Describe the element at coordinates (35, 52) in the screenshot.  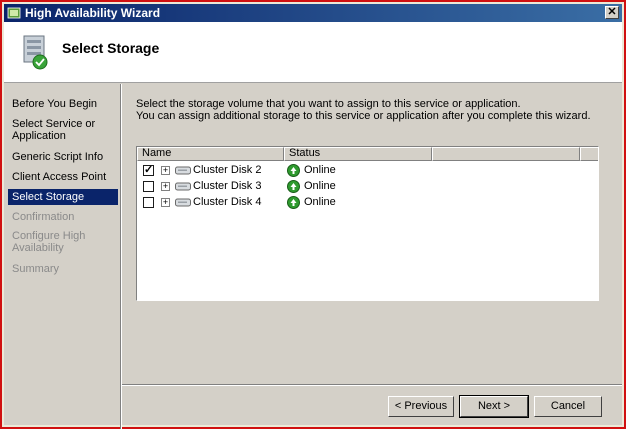
I see `storage-wizard-icon` at that location.